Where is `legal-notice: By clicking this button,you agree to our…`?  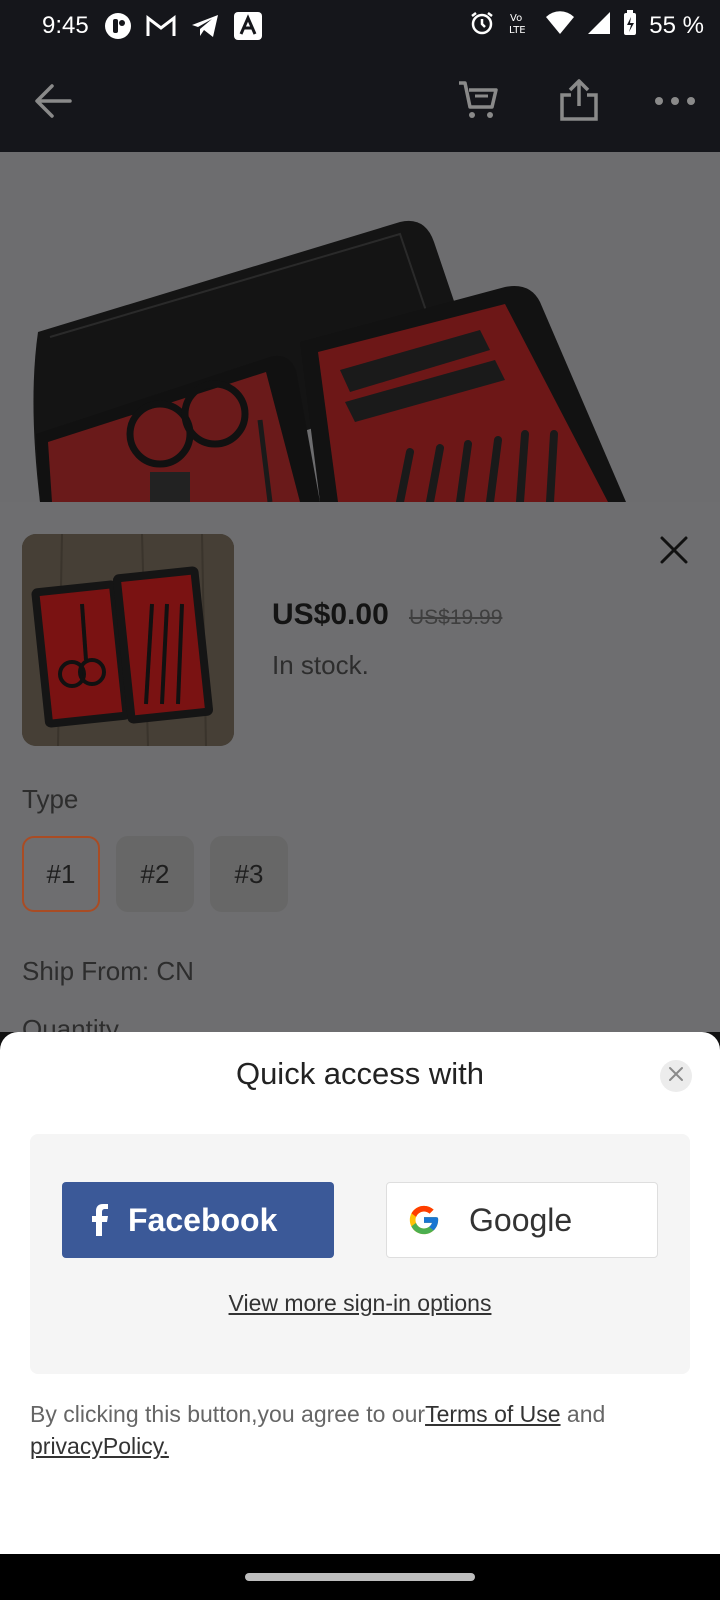
legal-notice: By clicking this button,you agree to our… is located at coordinates (360, 1430).